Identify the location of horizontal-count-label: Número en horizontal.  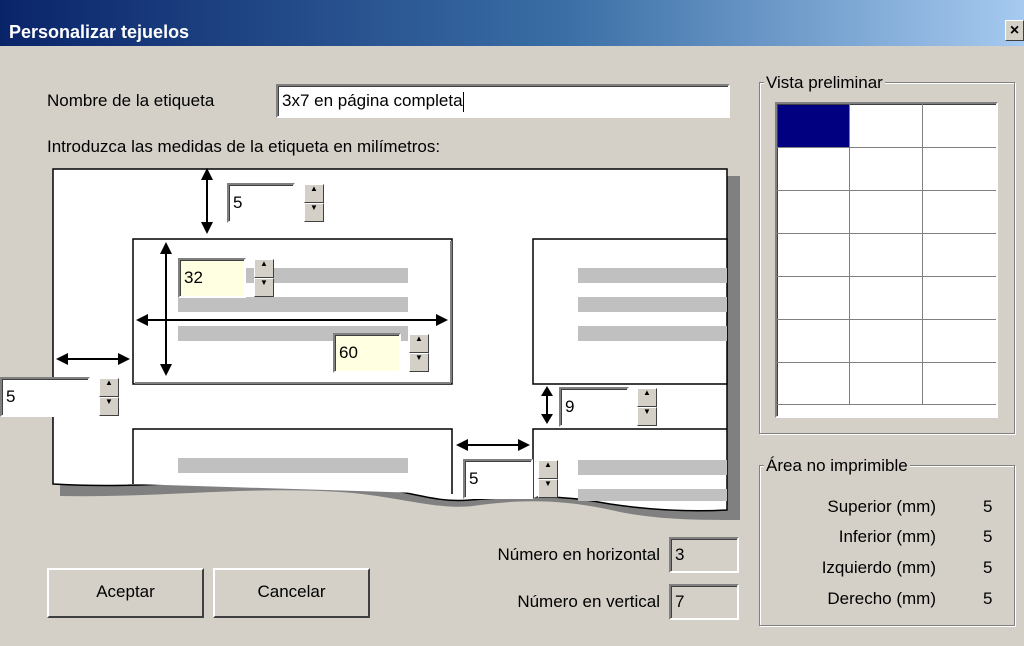
(578, 554).